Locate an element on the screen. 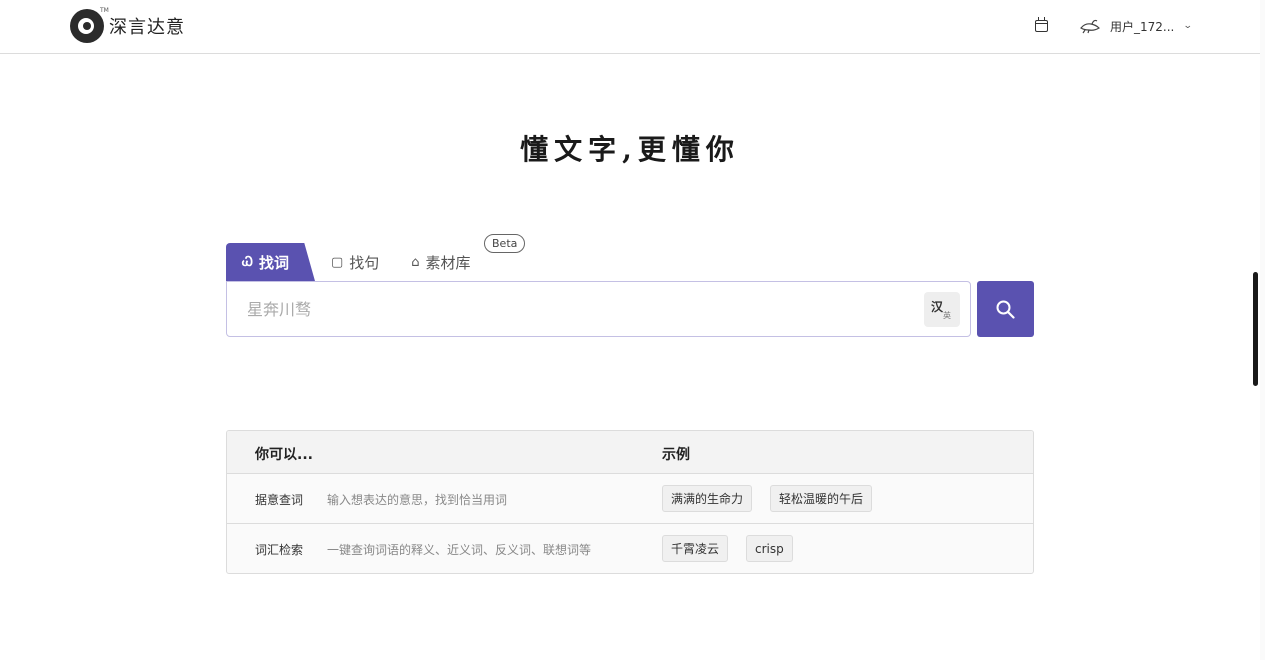 This screenshot has height=660, width=1265. beta-badge: Beta is located at coordinates (505, 243).